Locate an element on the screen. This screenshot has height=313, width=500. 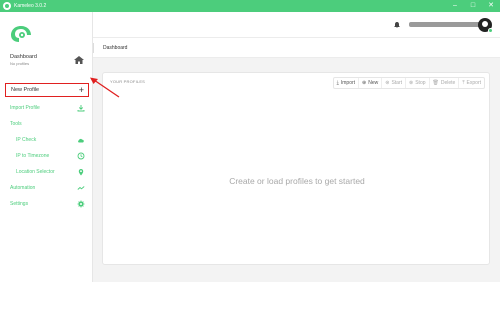
sidebar-item-new-profile: New Profile + is located at coordinates (47, 90).